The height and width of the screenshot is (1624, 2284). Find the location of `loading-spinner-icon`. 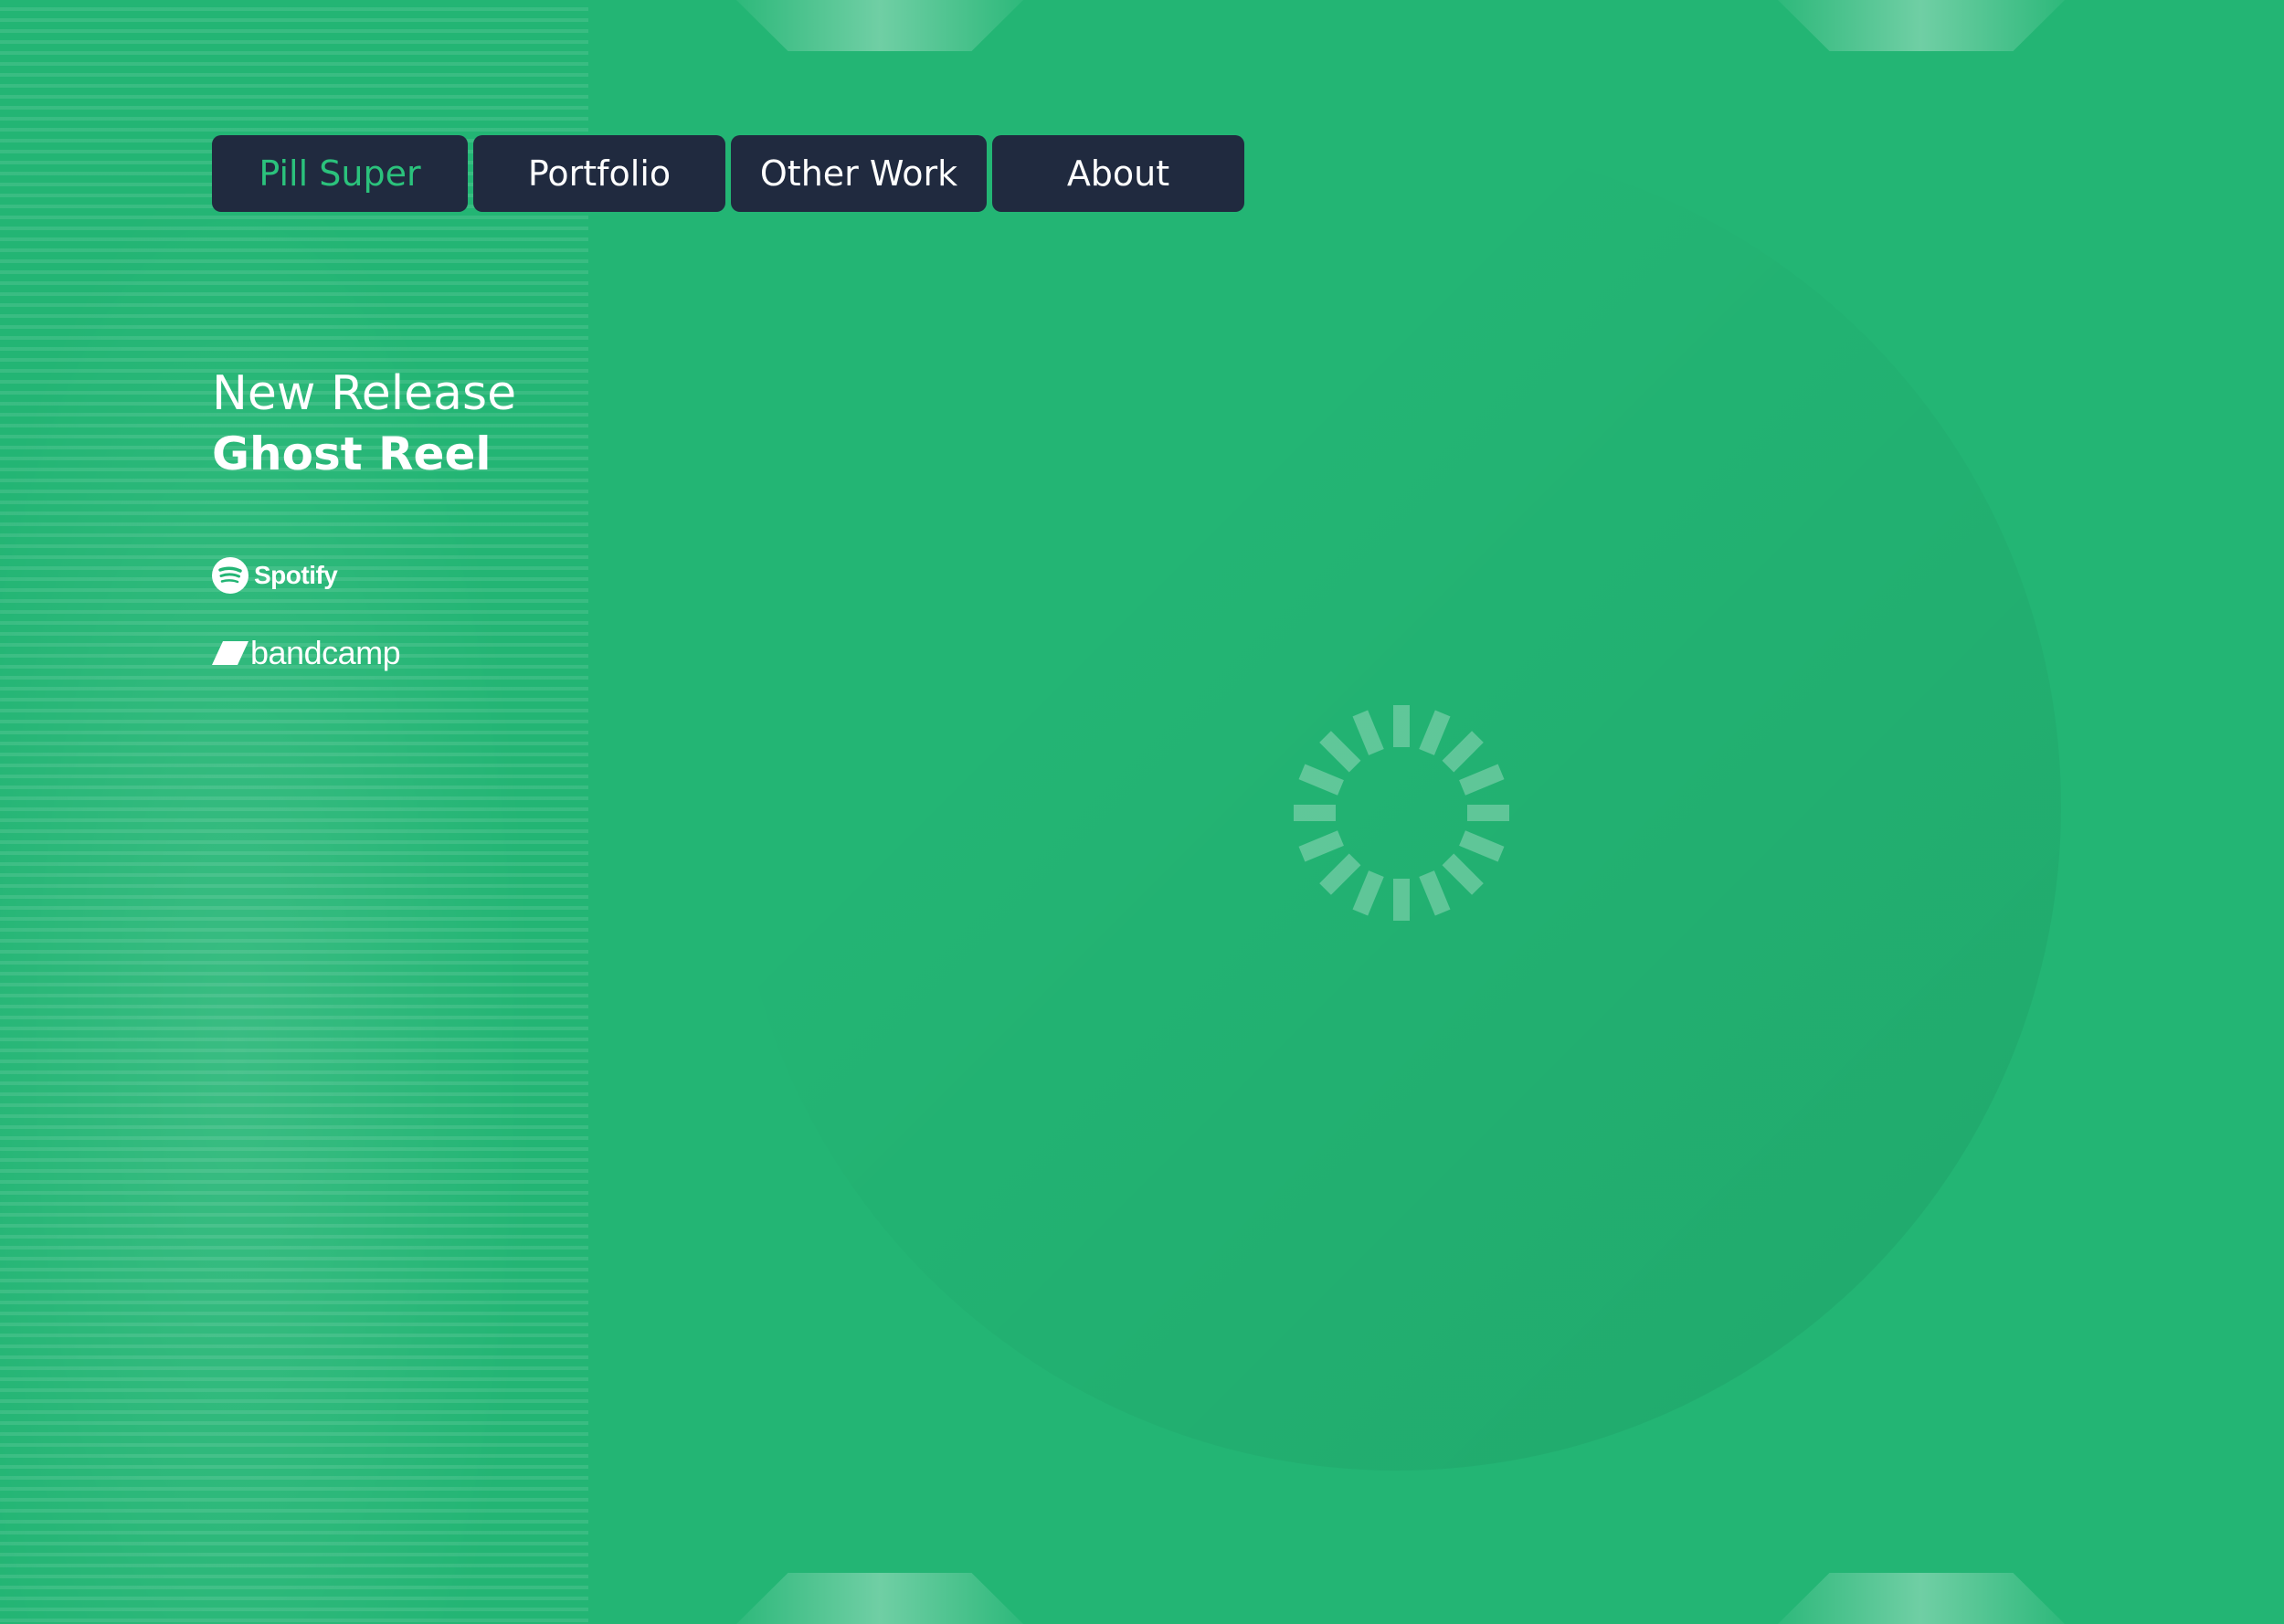

loading-spinner-icon is located at coordinates (1401, 813).